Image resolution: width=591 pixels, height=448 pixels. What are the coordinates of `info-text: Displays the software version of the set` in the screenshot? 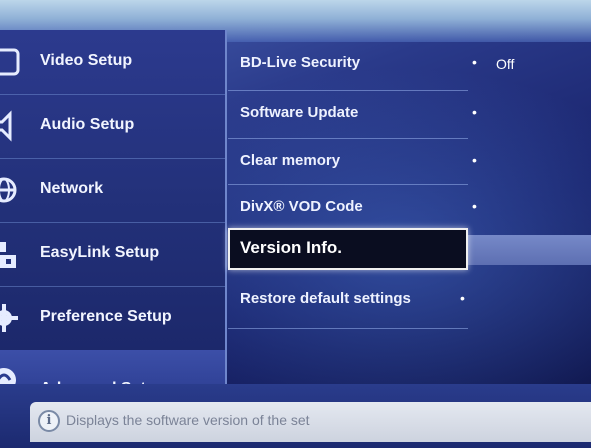 It's located at (188, 420).